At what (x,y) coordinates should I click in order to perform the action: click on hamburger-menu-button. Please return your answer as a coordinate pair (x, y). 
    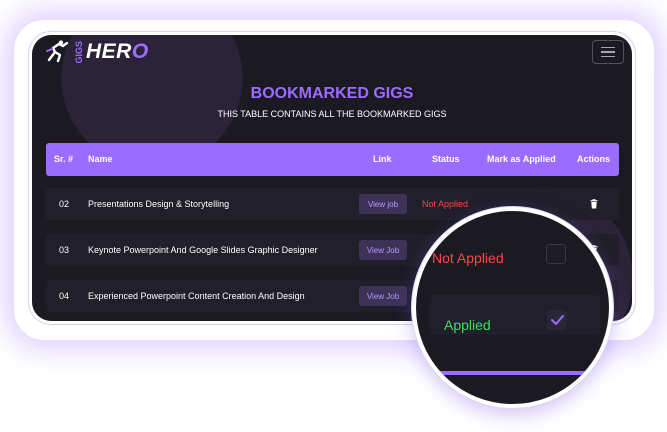
    Looking at the image, I should click on (608, 52).